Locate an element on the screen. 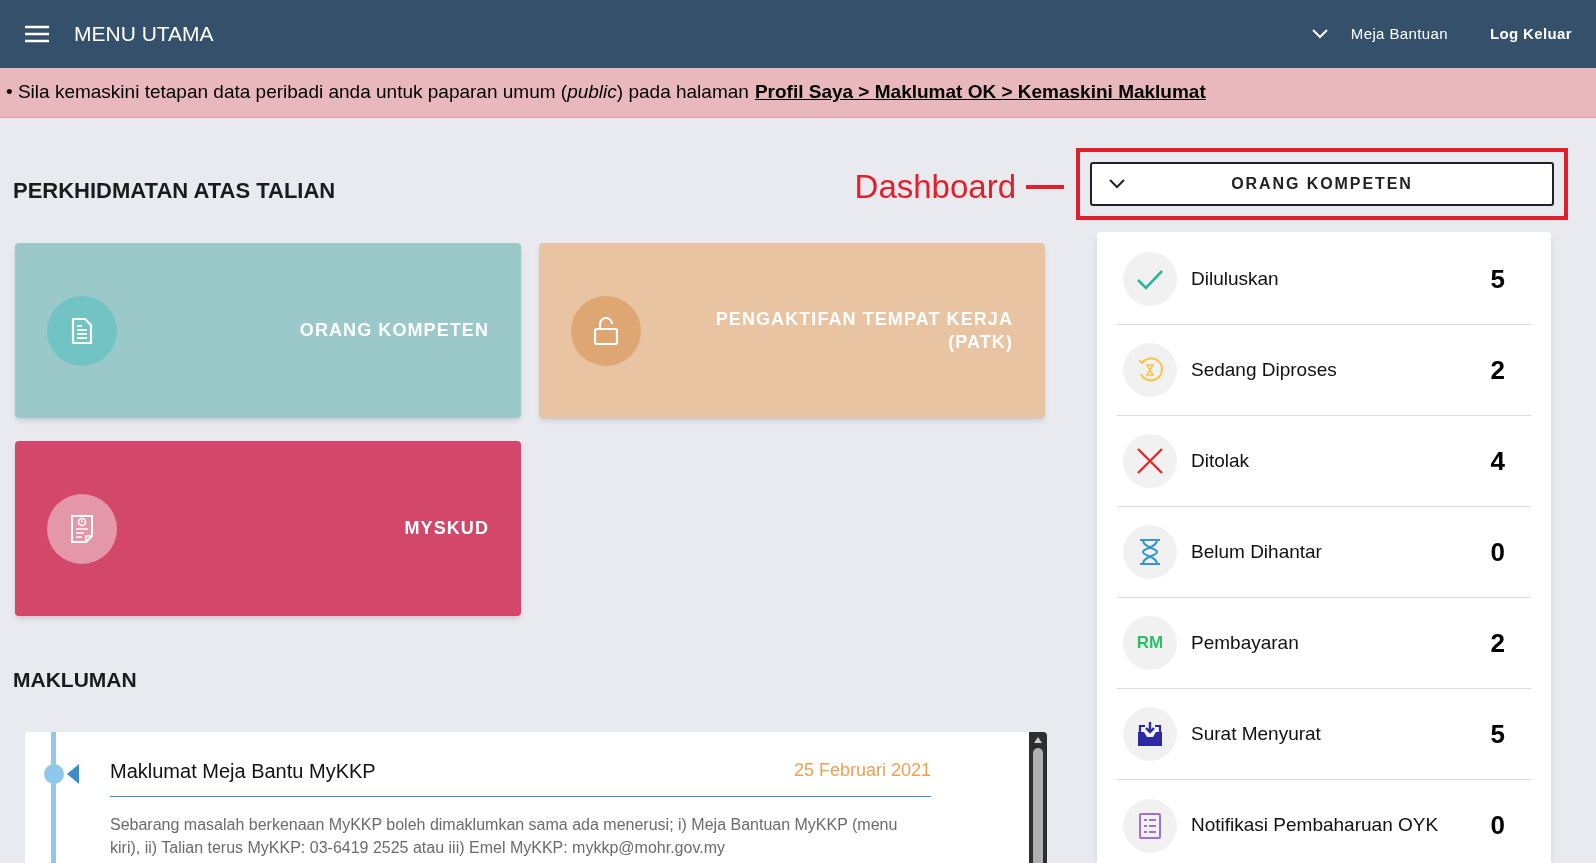 This screenshot has width=1596, height=863. announcement-title: Maklumat Meja Bantu MyKKP is located at coordinates (243, 771).